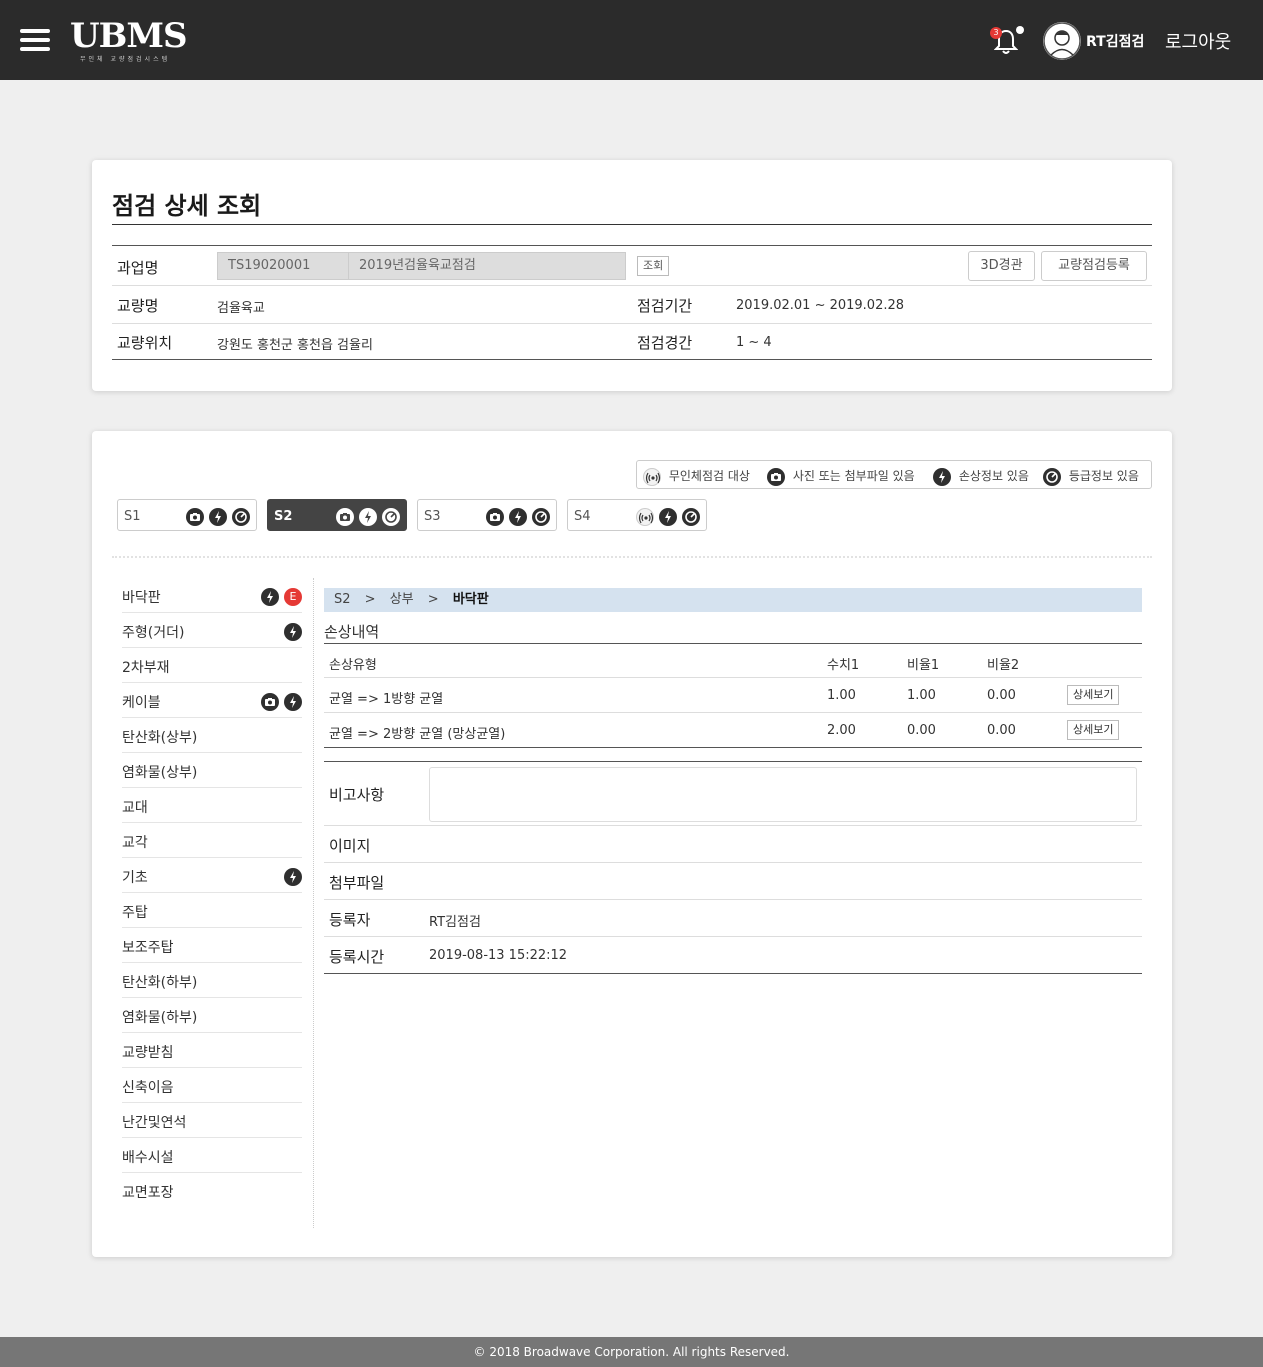  Describe the element at coordinates (135, 913) in the screenshot. I see `member-label: 주탑` at that location.